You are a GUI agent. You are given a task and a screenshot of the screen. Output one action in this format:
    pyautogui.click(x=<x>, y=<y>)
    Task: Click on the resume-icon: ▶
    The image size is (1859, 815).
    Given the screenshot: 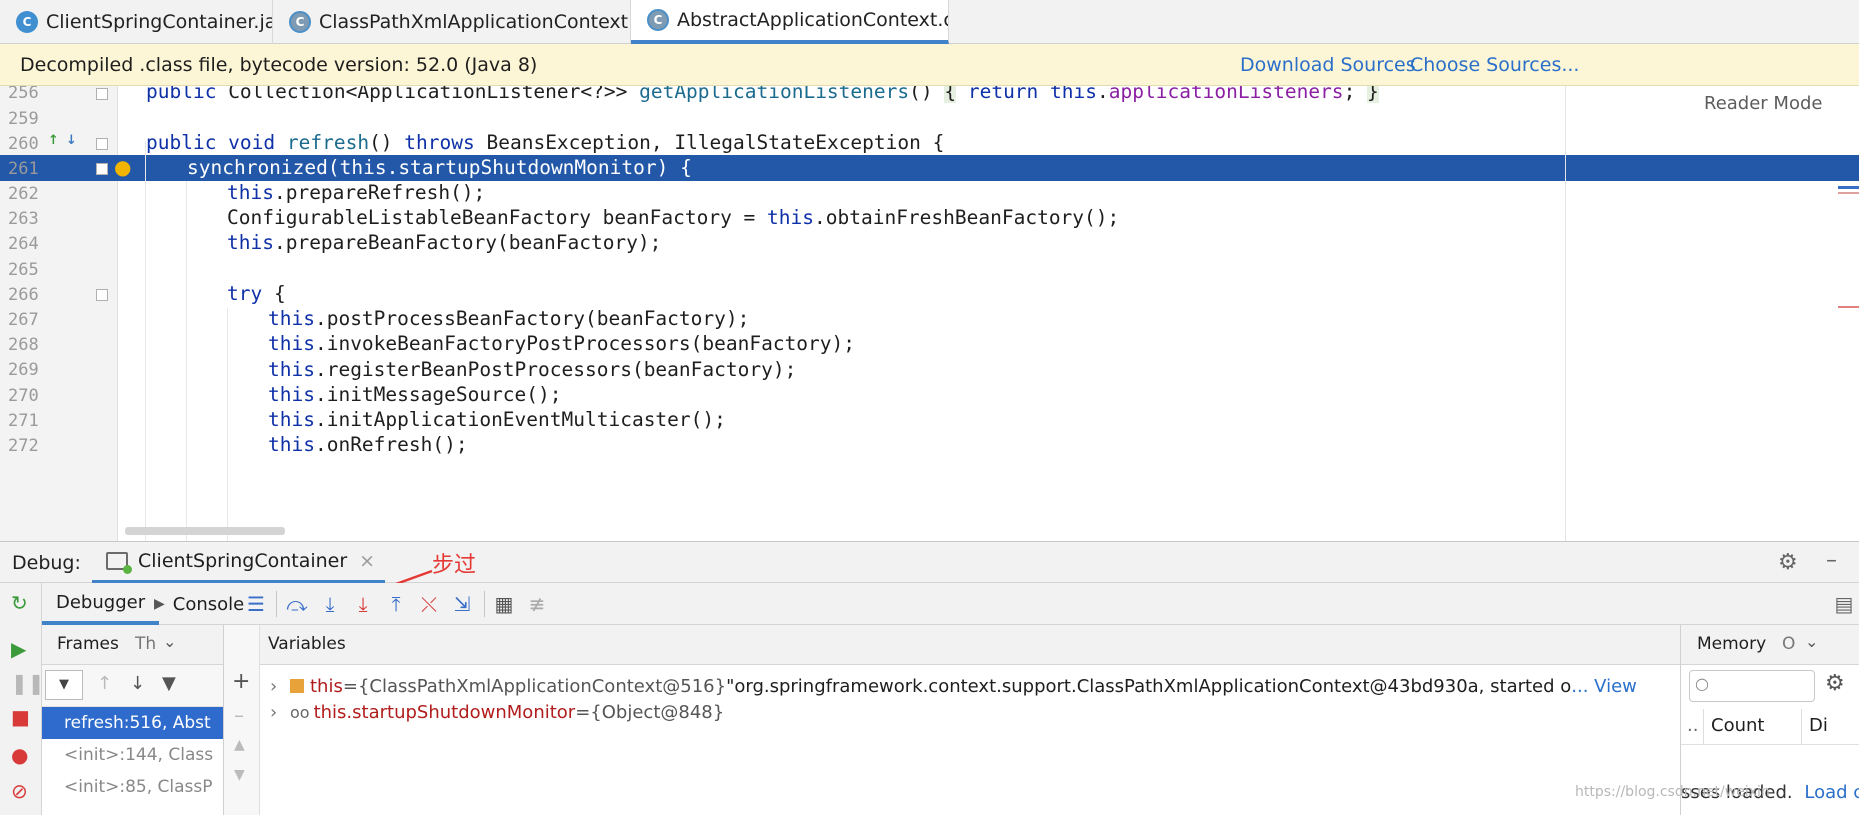 What is the action you would take?
    pyautogui.click(x=18, y=649)
    